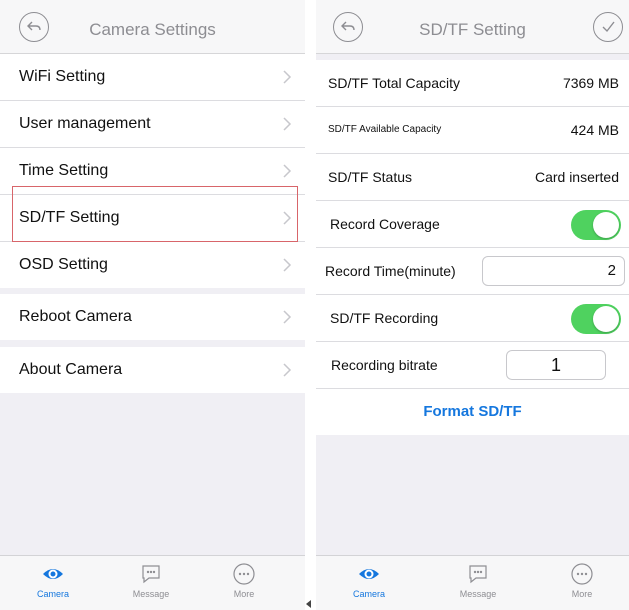  I want to click on recording-bitrate-value: 1, so click(555, 365).